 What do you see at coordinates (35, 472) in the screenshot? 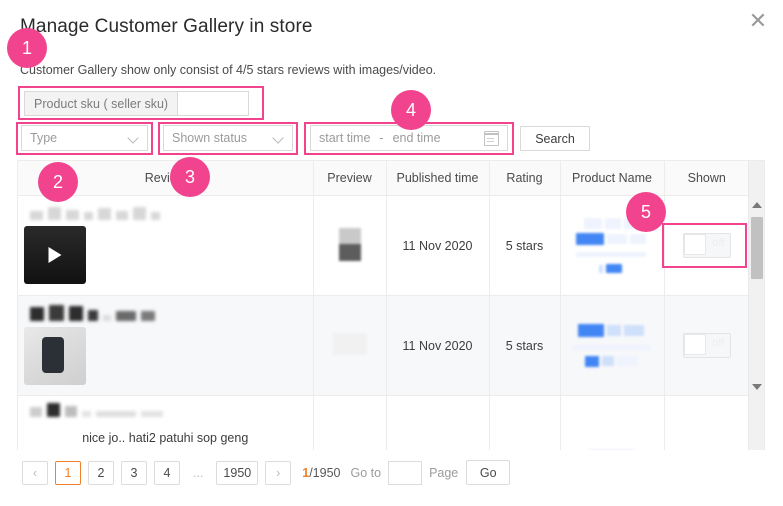
I see `pagination-prev: ‹` at bounding box center [35, 472].